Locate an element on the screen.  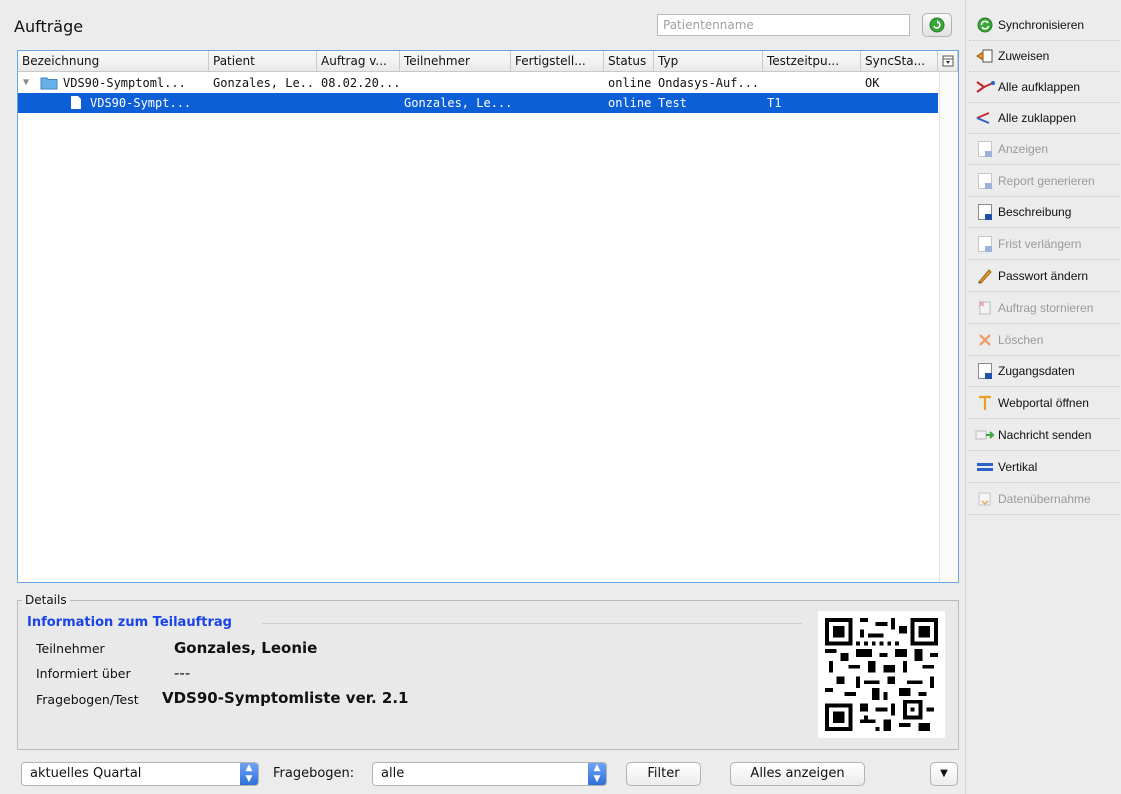
sidebar-item-anzeigen: Anzeigen is located at coordinates (1044, 149).